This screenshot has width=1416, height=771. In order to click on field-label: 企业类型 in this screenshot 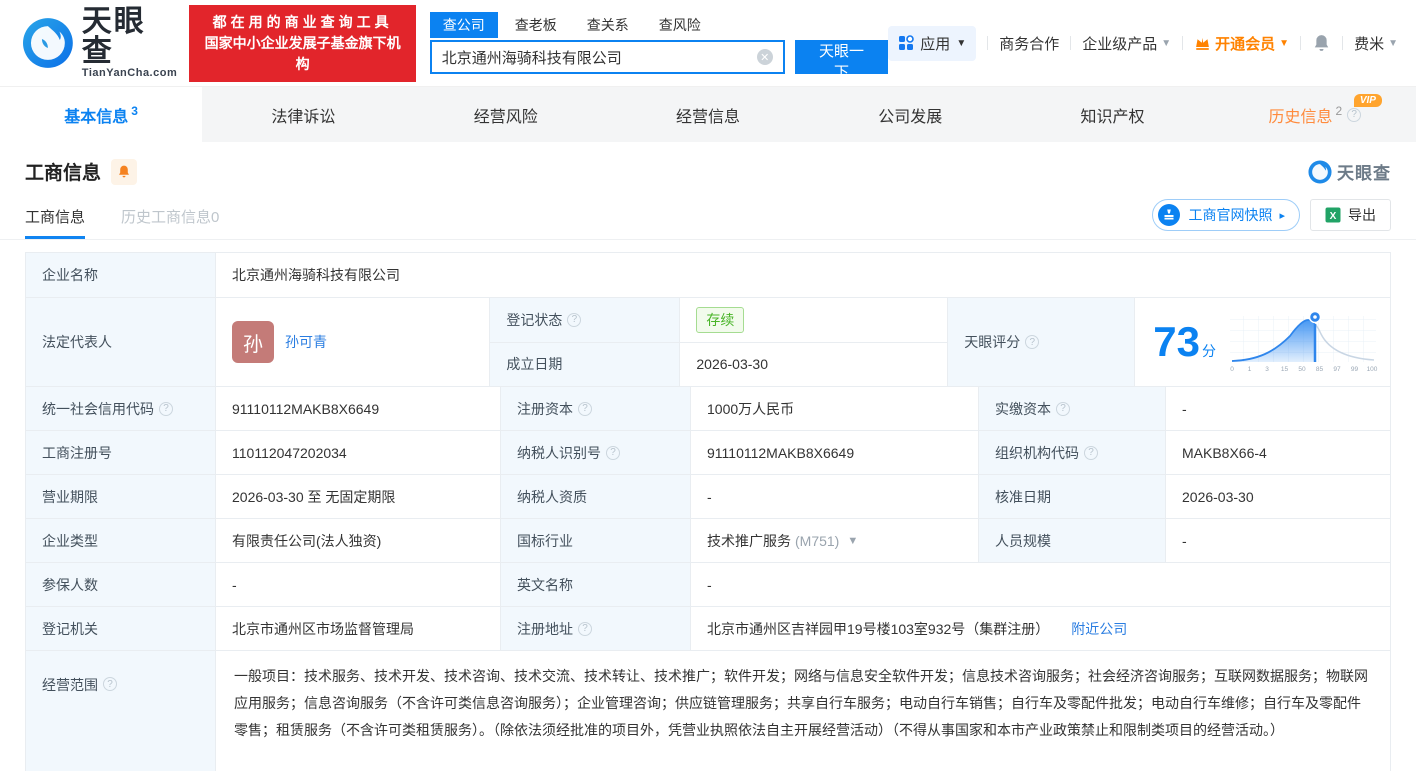, I will do `click(121, 540)`.